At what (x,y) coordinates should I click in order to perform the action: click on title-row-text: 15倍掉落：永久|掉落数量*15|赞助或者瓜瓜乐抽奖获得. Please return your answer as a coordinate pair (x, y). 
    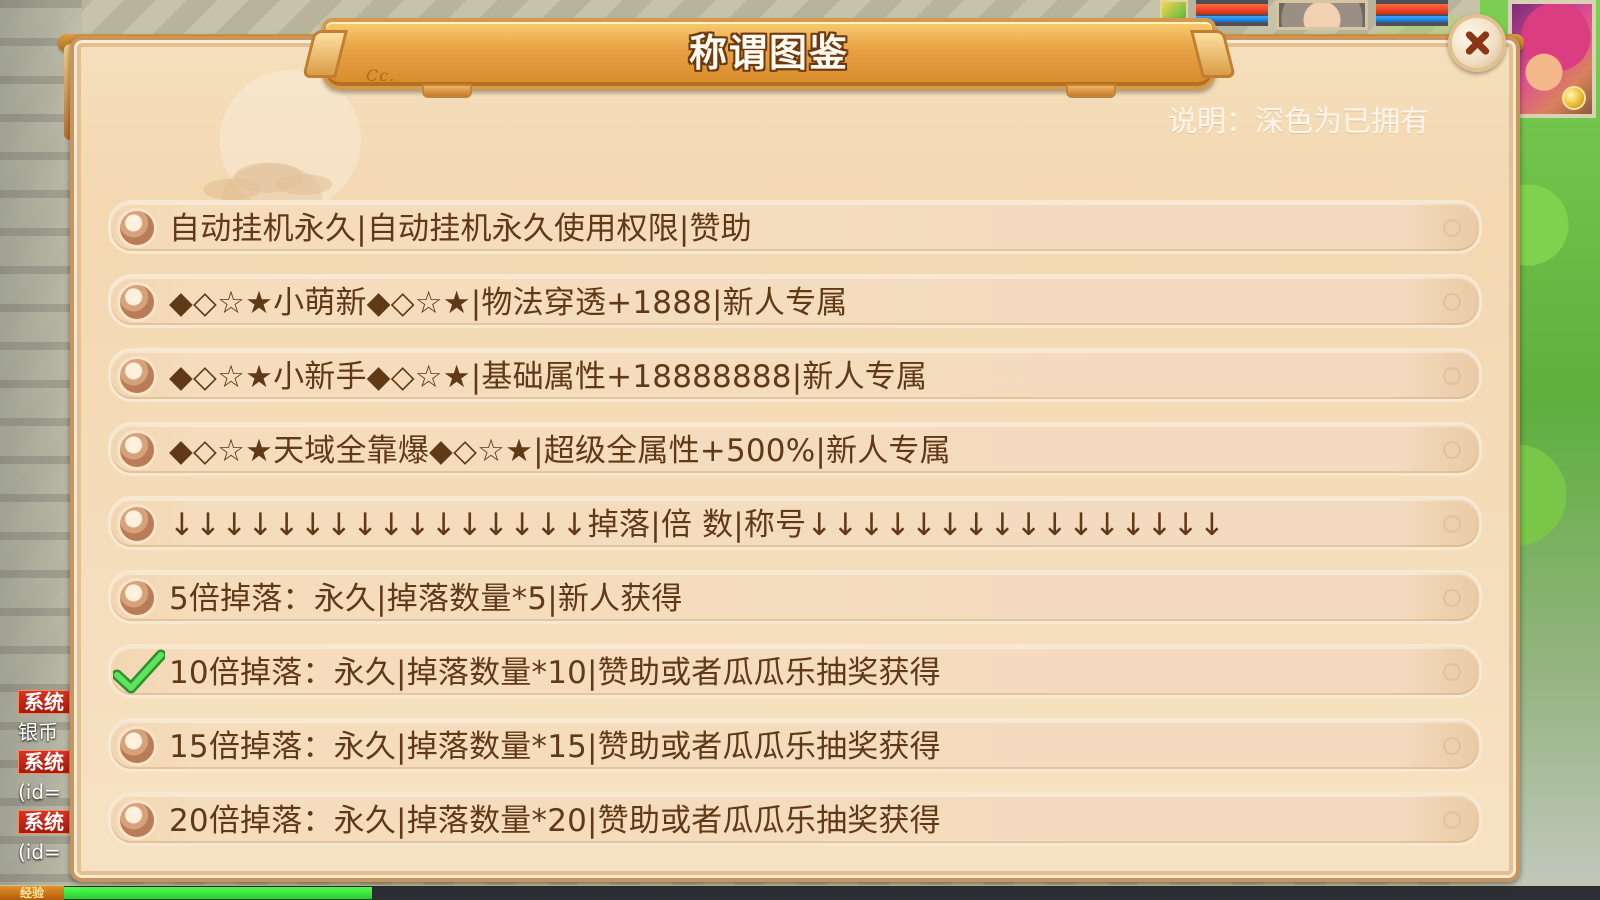
    Looking at the image, I should click on (555, 747).